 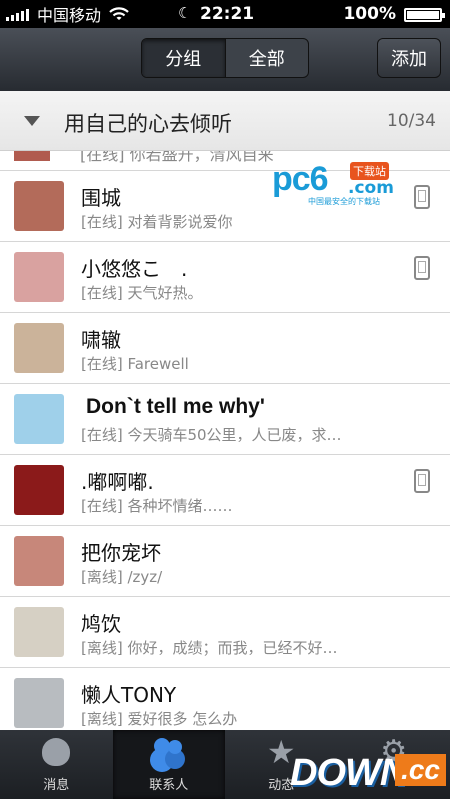 What do you see at coordinates (411, 121) in the screenshot?
I see `group-online-count: 10/34` at bounding box center [411, 121].